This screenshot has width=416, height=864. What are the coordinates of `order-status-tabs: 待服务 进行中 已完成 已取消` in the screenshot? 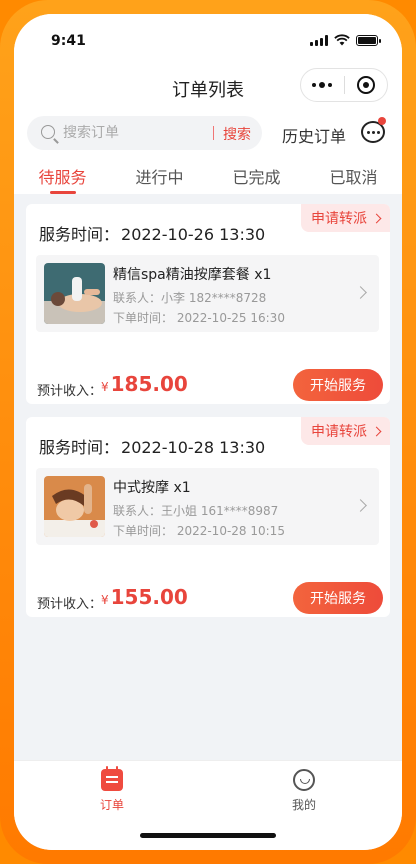 It's located at (208, 174).